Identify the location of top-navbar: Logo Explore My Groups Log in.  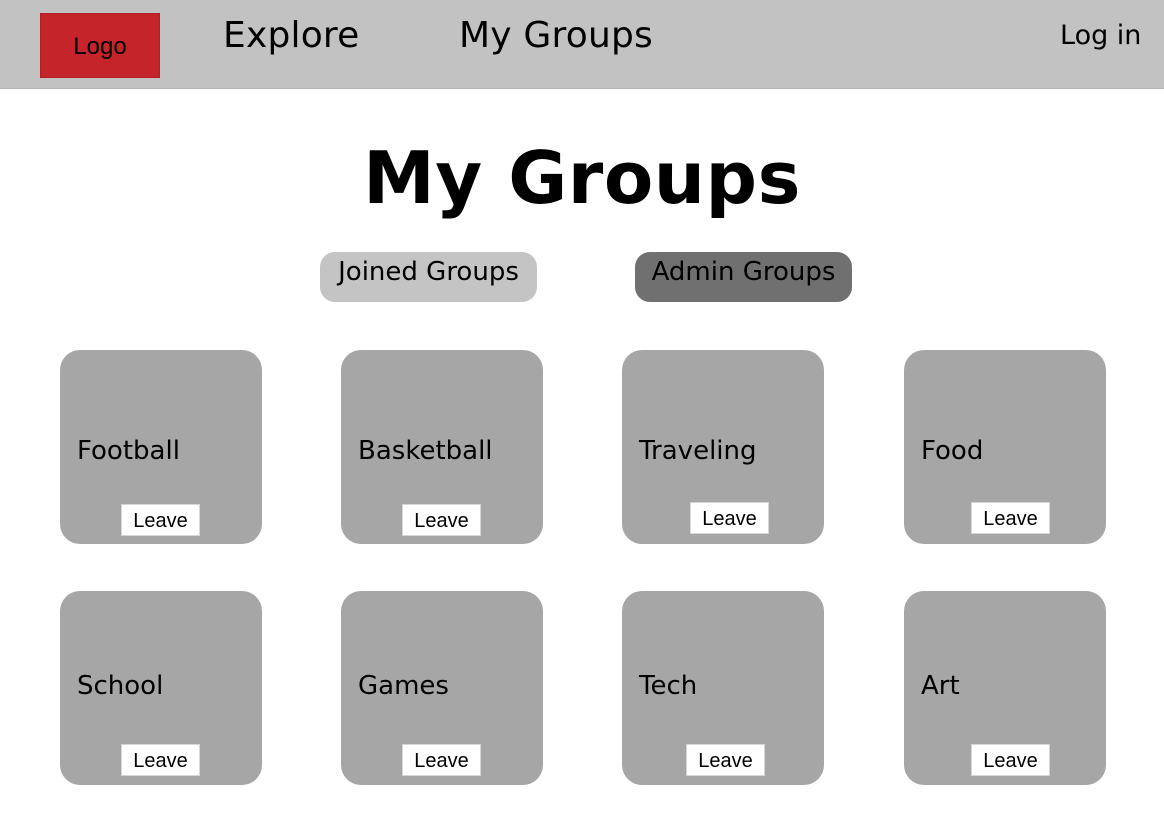
(582, 44).